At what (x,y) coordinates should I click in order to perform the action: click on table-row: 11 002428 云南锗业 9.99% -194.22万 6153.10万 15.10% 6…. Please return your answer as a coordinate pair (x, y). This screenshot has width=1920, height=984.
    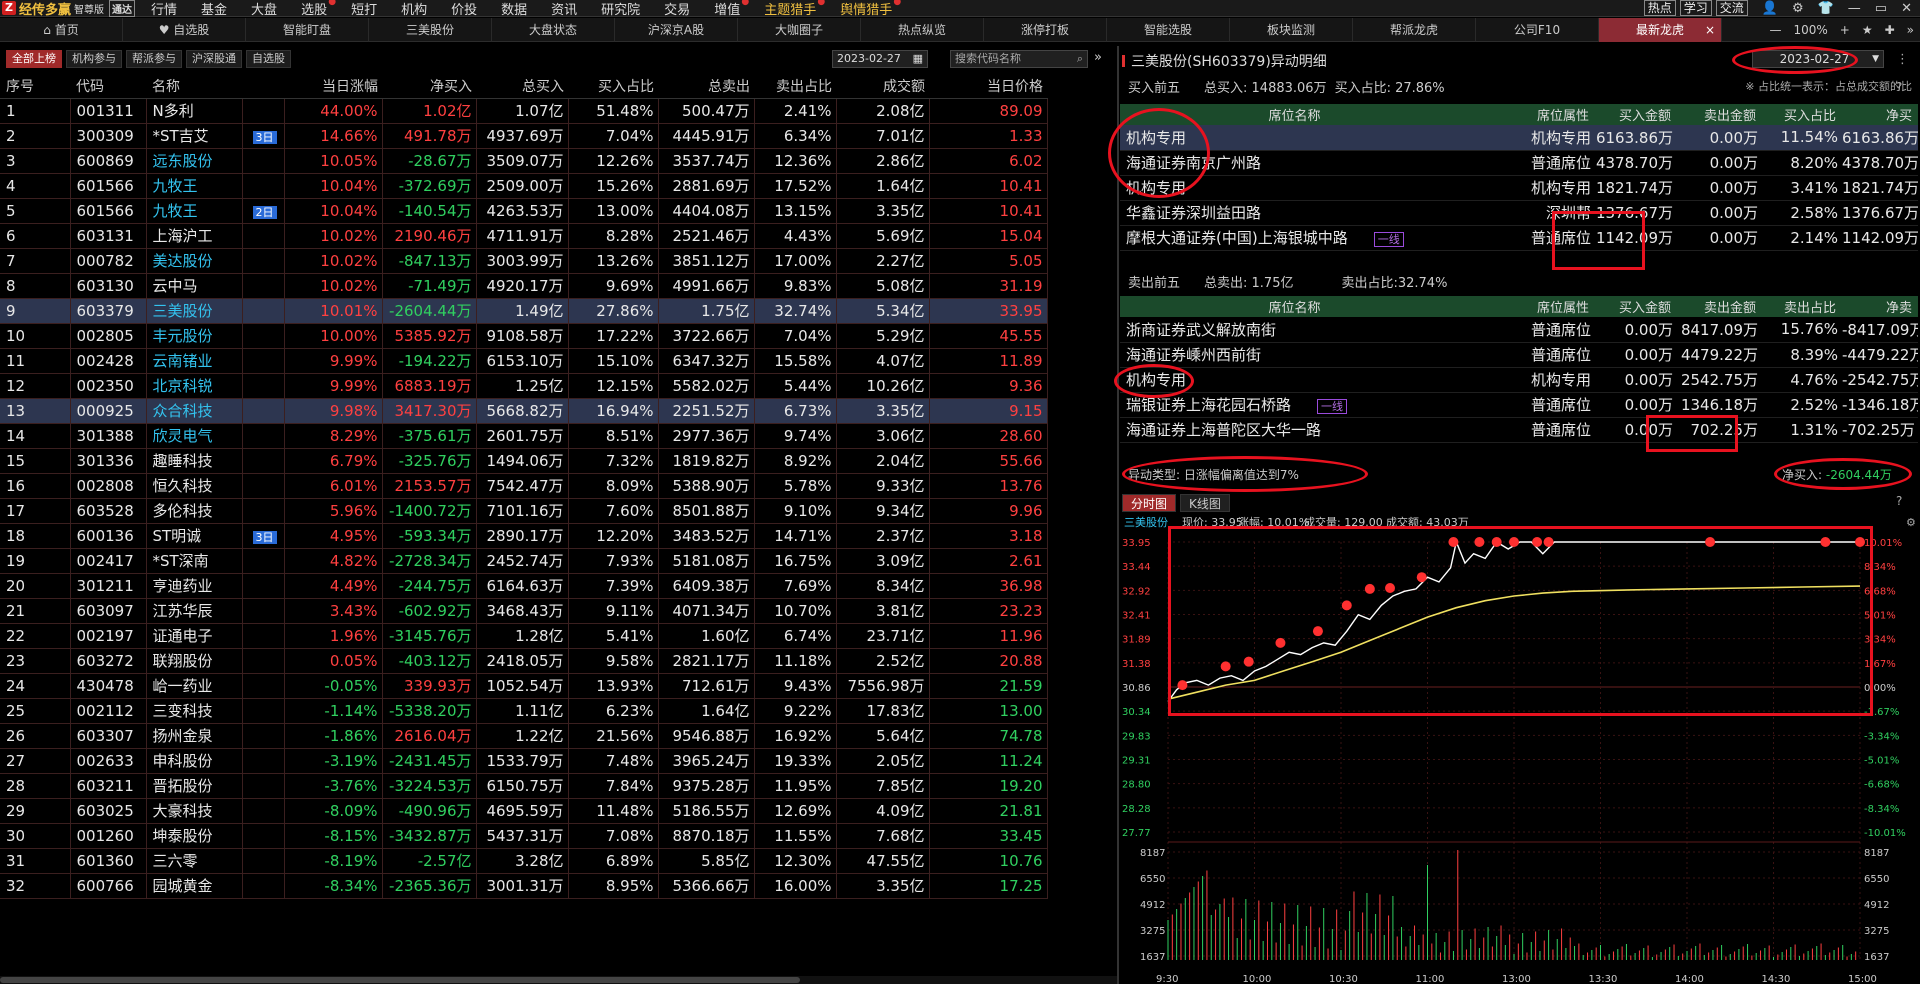
    Looking at the image, I should click on (524, 361).